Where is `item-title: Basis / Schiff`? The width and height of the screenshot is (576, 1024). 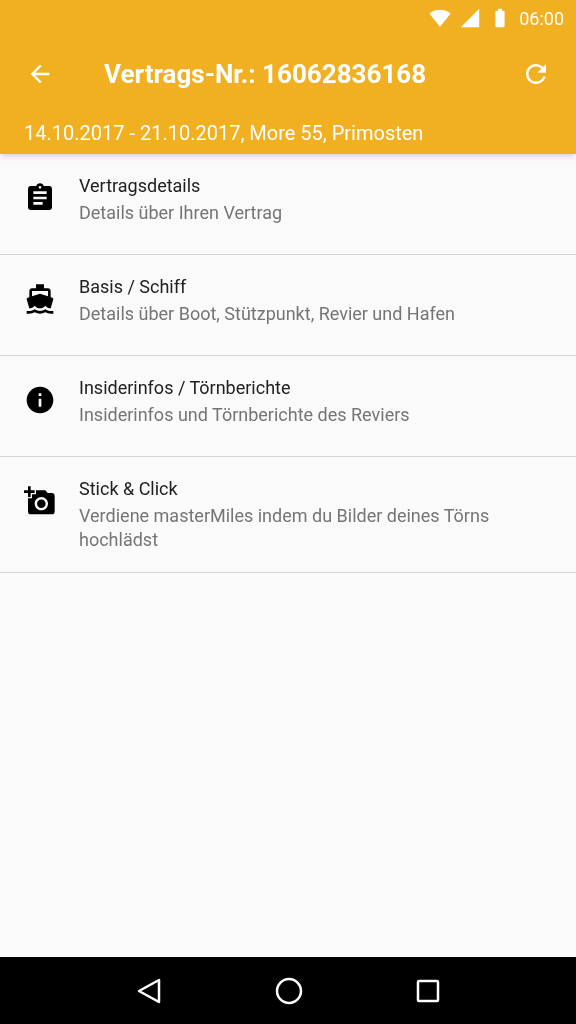 item-title: Basis / Schiff is located at coordinates (133, 287).